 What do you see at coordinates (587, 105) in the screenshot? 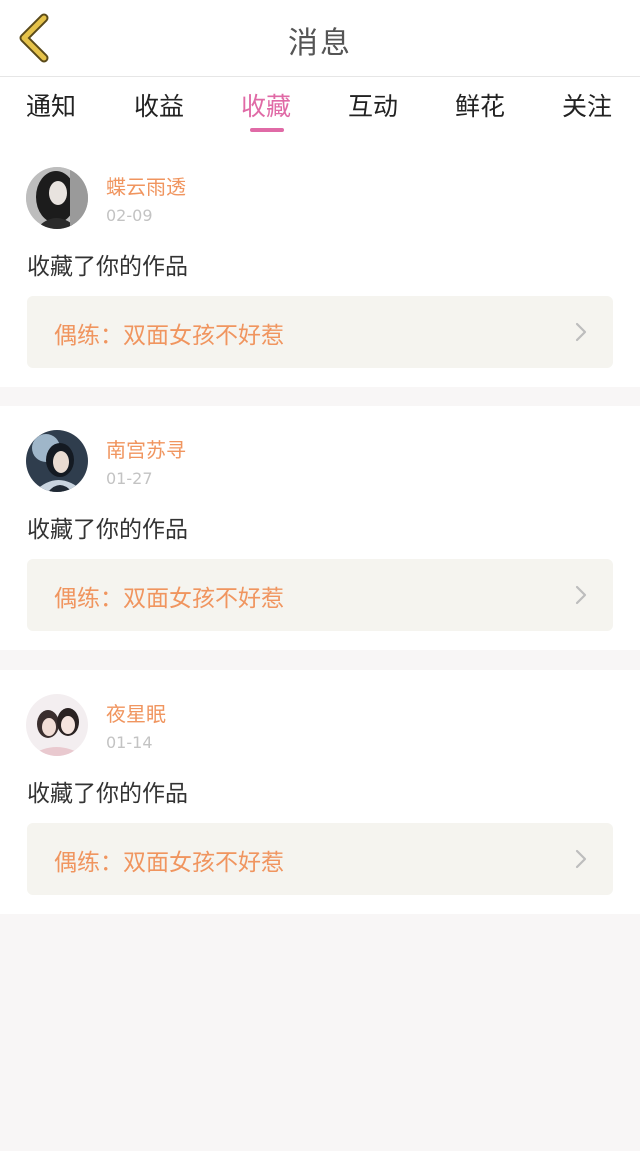
I see `tab-follows: 关注` at bounding box center [587, 105].